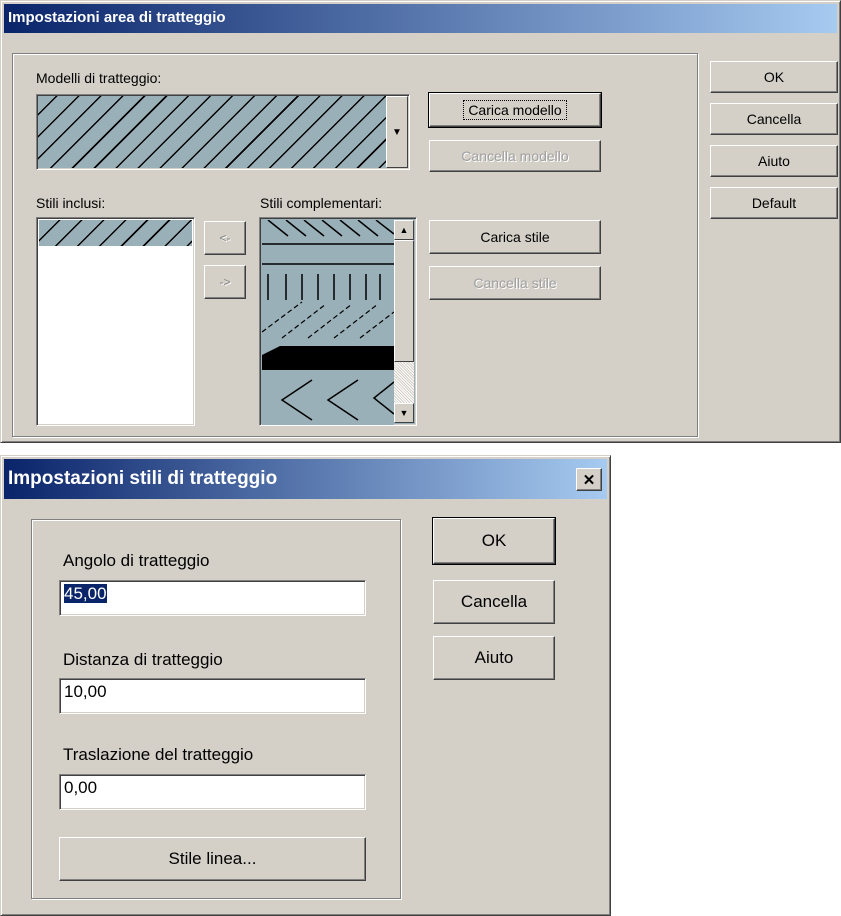  I want to click on chevron-up-icon: ▲, so click(404, 230).